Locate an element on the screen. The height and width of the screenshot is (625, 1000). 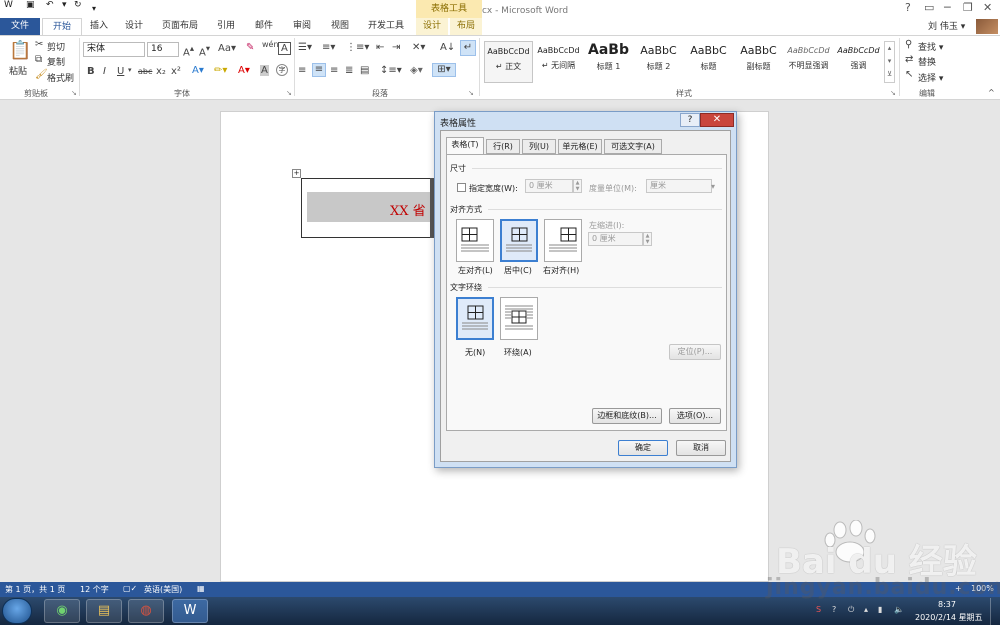
tab-table-layout: 布局 is located at coordinates (466, 26).